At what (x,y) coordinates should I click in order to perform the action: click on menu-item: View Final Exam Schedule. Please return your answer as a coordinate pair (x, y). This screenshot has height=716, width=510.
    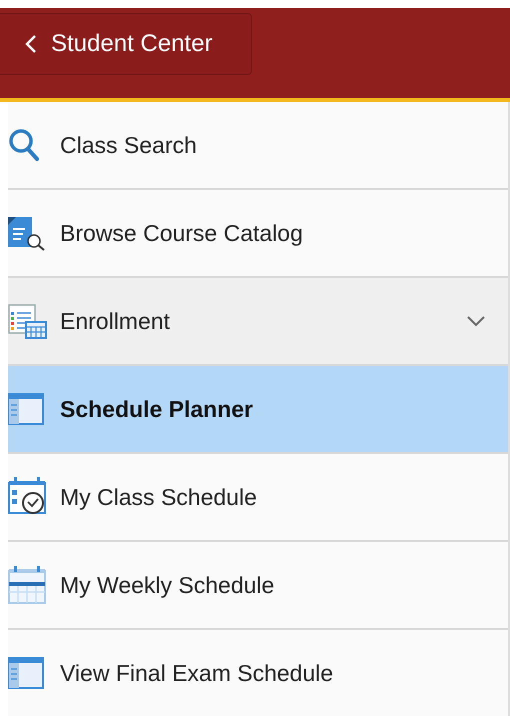
    Looking at the image, I should click on (258, 673).